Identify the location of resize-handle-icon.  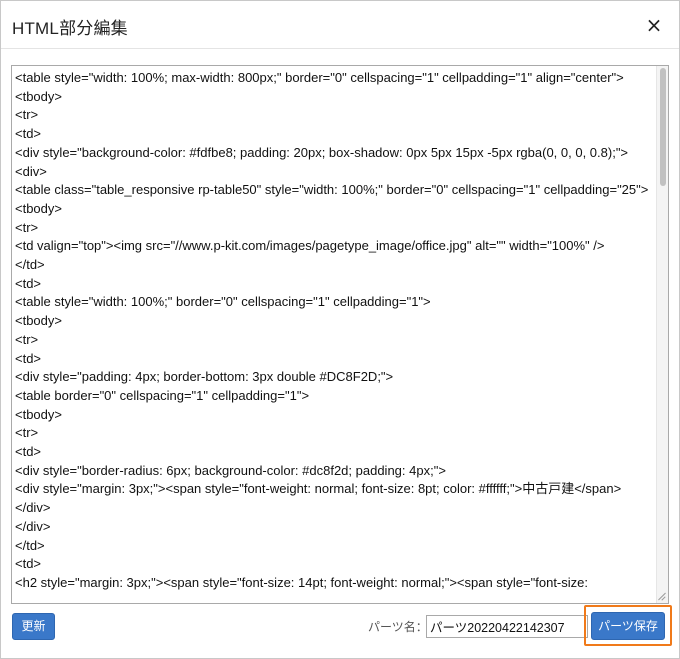
(662, 596).